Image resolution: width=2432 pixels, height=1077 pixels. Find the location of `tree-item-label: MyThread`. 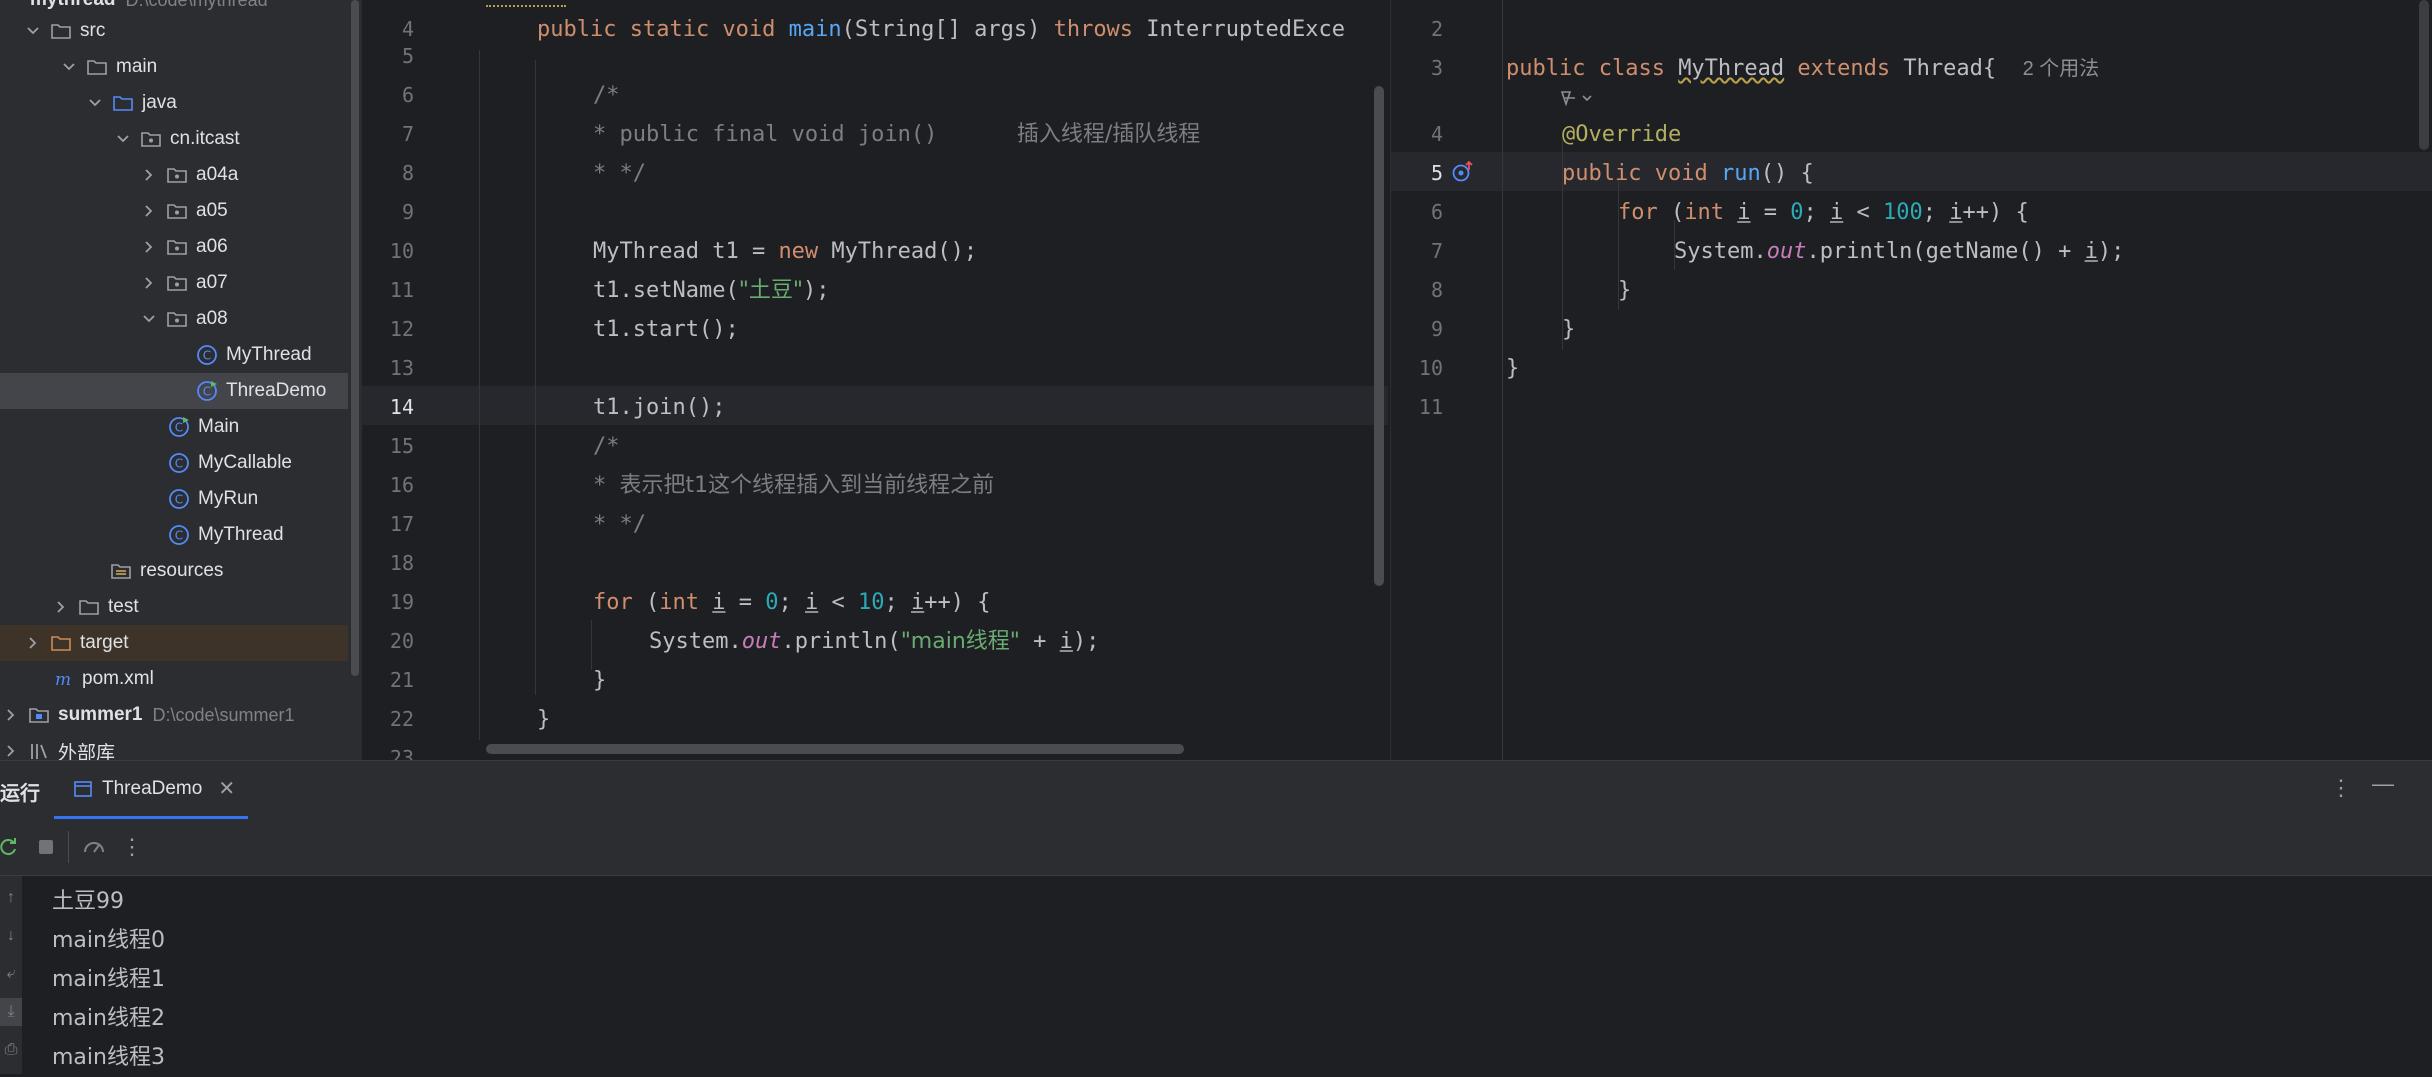

tree-item-label: MyThread is located at coordinates (269, 354).